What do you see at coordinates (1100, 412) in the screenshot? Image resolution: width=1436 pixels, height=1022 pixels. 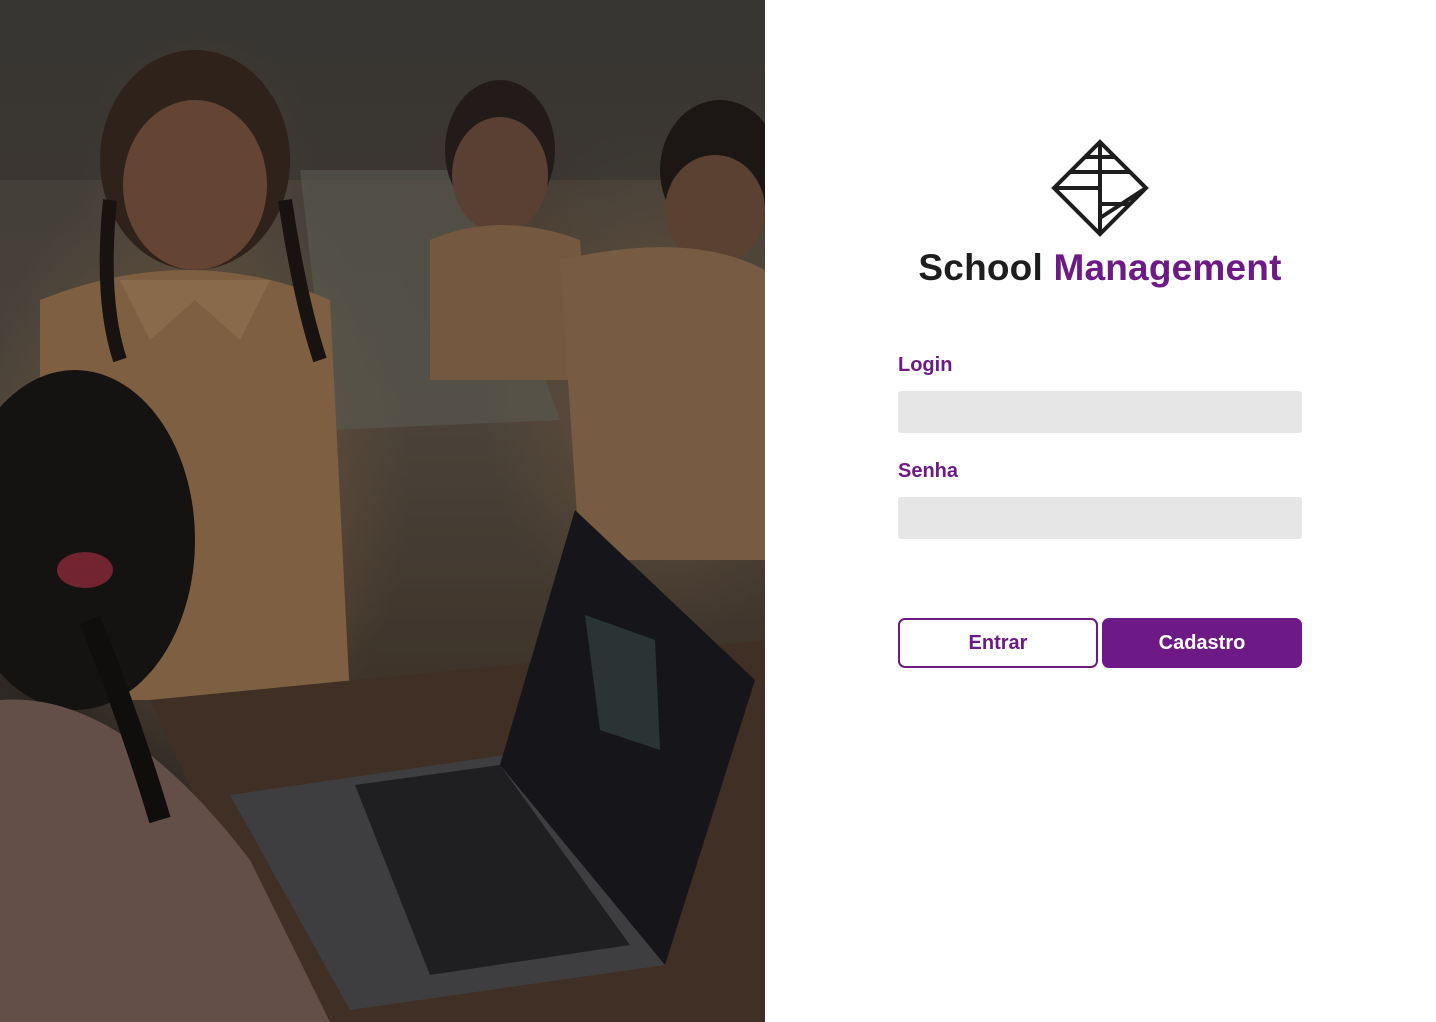 I see `login-input` at bounding box center [1100, 412].